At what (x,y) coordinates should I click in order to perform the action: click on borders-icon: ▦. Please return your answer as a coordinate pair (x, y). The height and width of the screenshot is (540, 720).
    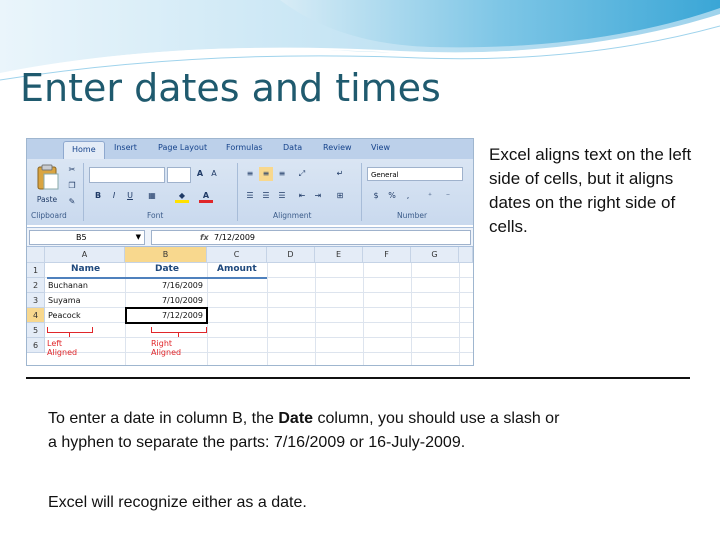
    Looking at the image, I should click on (152, 196).